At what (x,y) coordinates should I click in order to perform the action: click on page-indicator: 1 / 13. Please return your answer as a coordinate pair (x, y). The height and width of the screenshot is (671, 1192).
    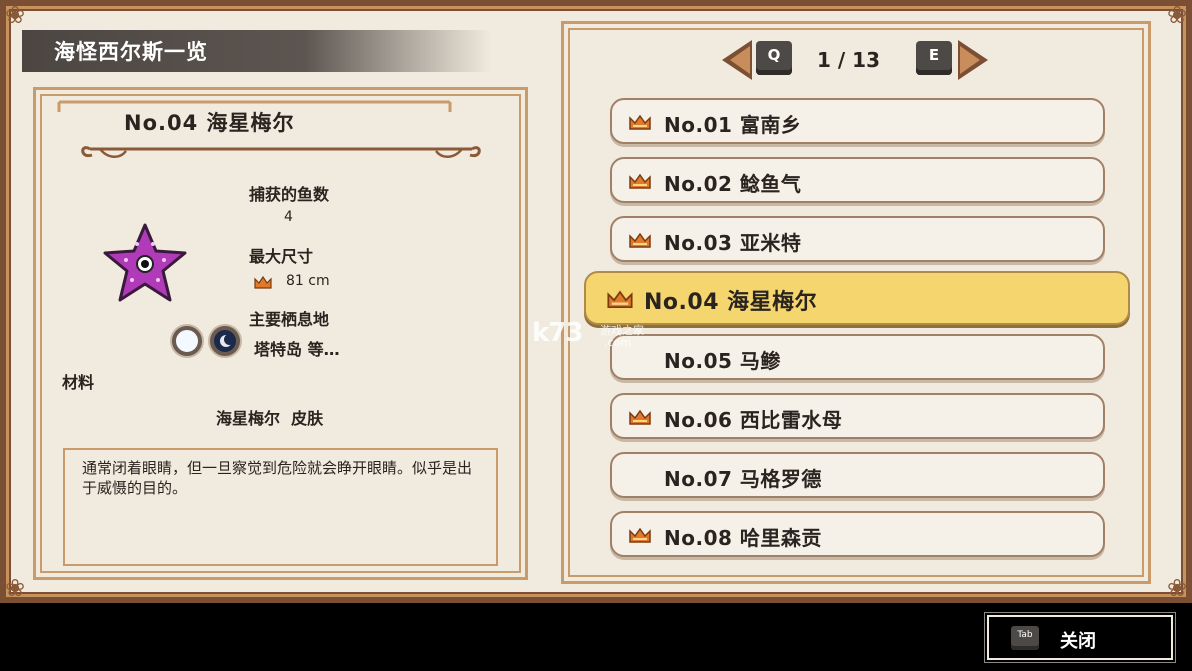
    Looking at the image, I should click on (848, 60).